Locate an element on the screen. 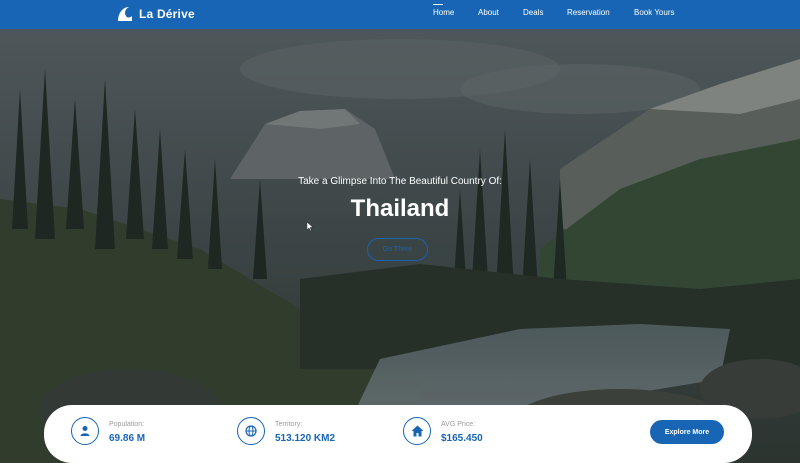  territory-value: 513.120 KM2 is located at coordinates (305, 438).